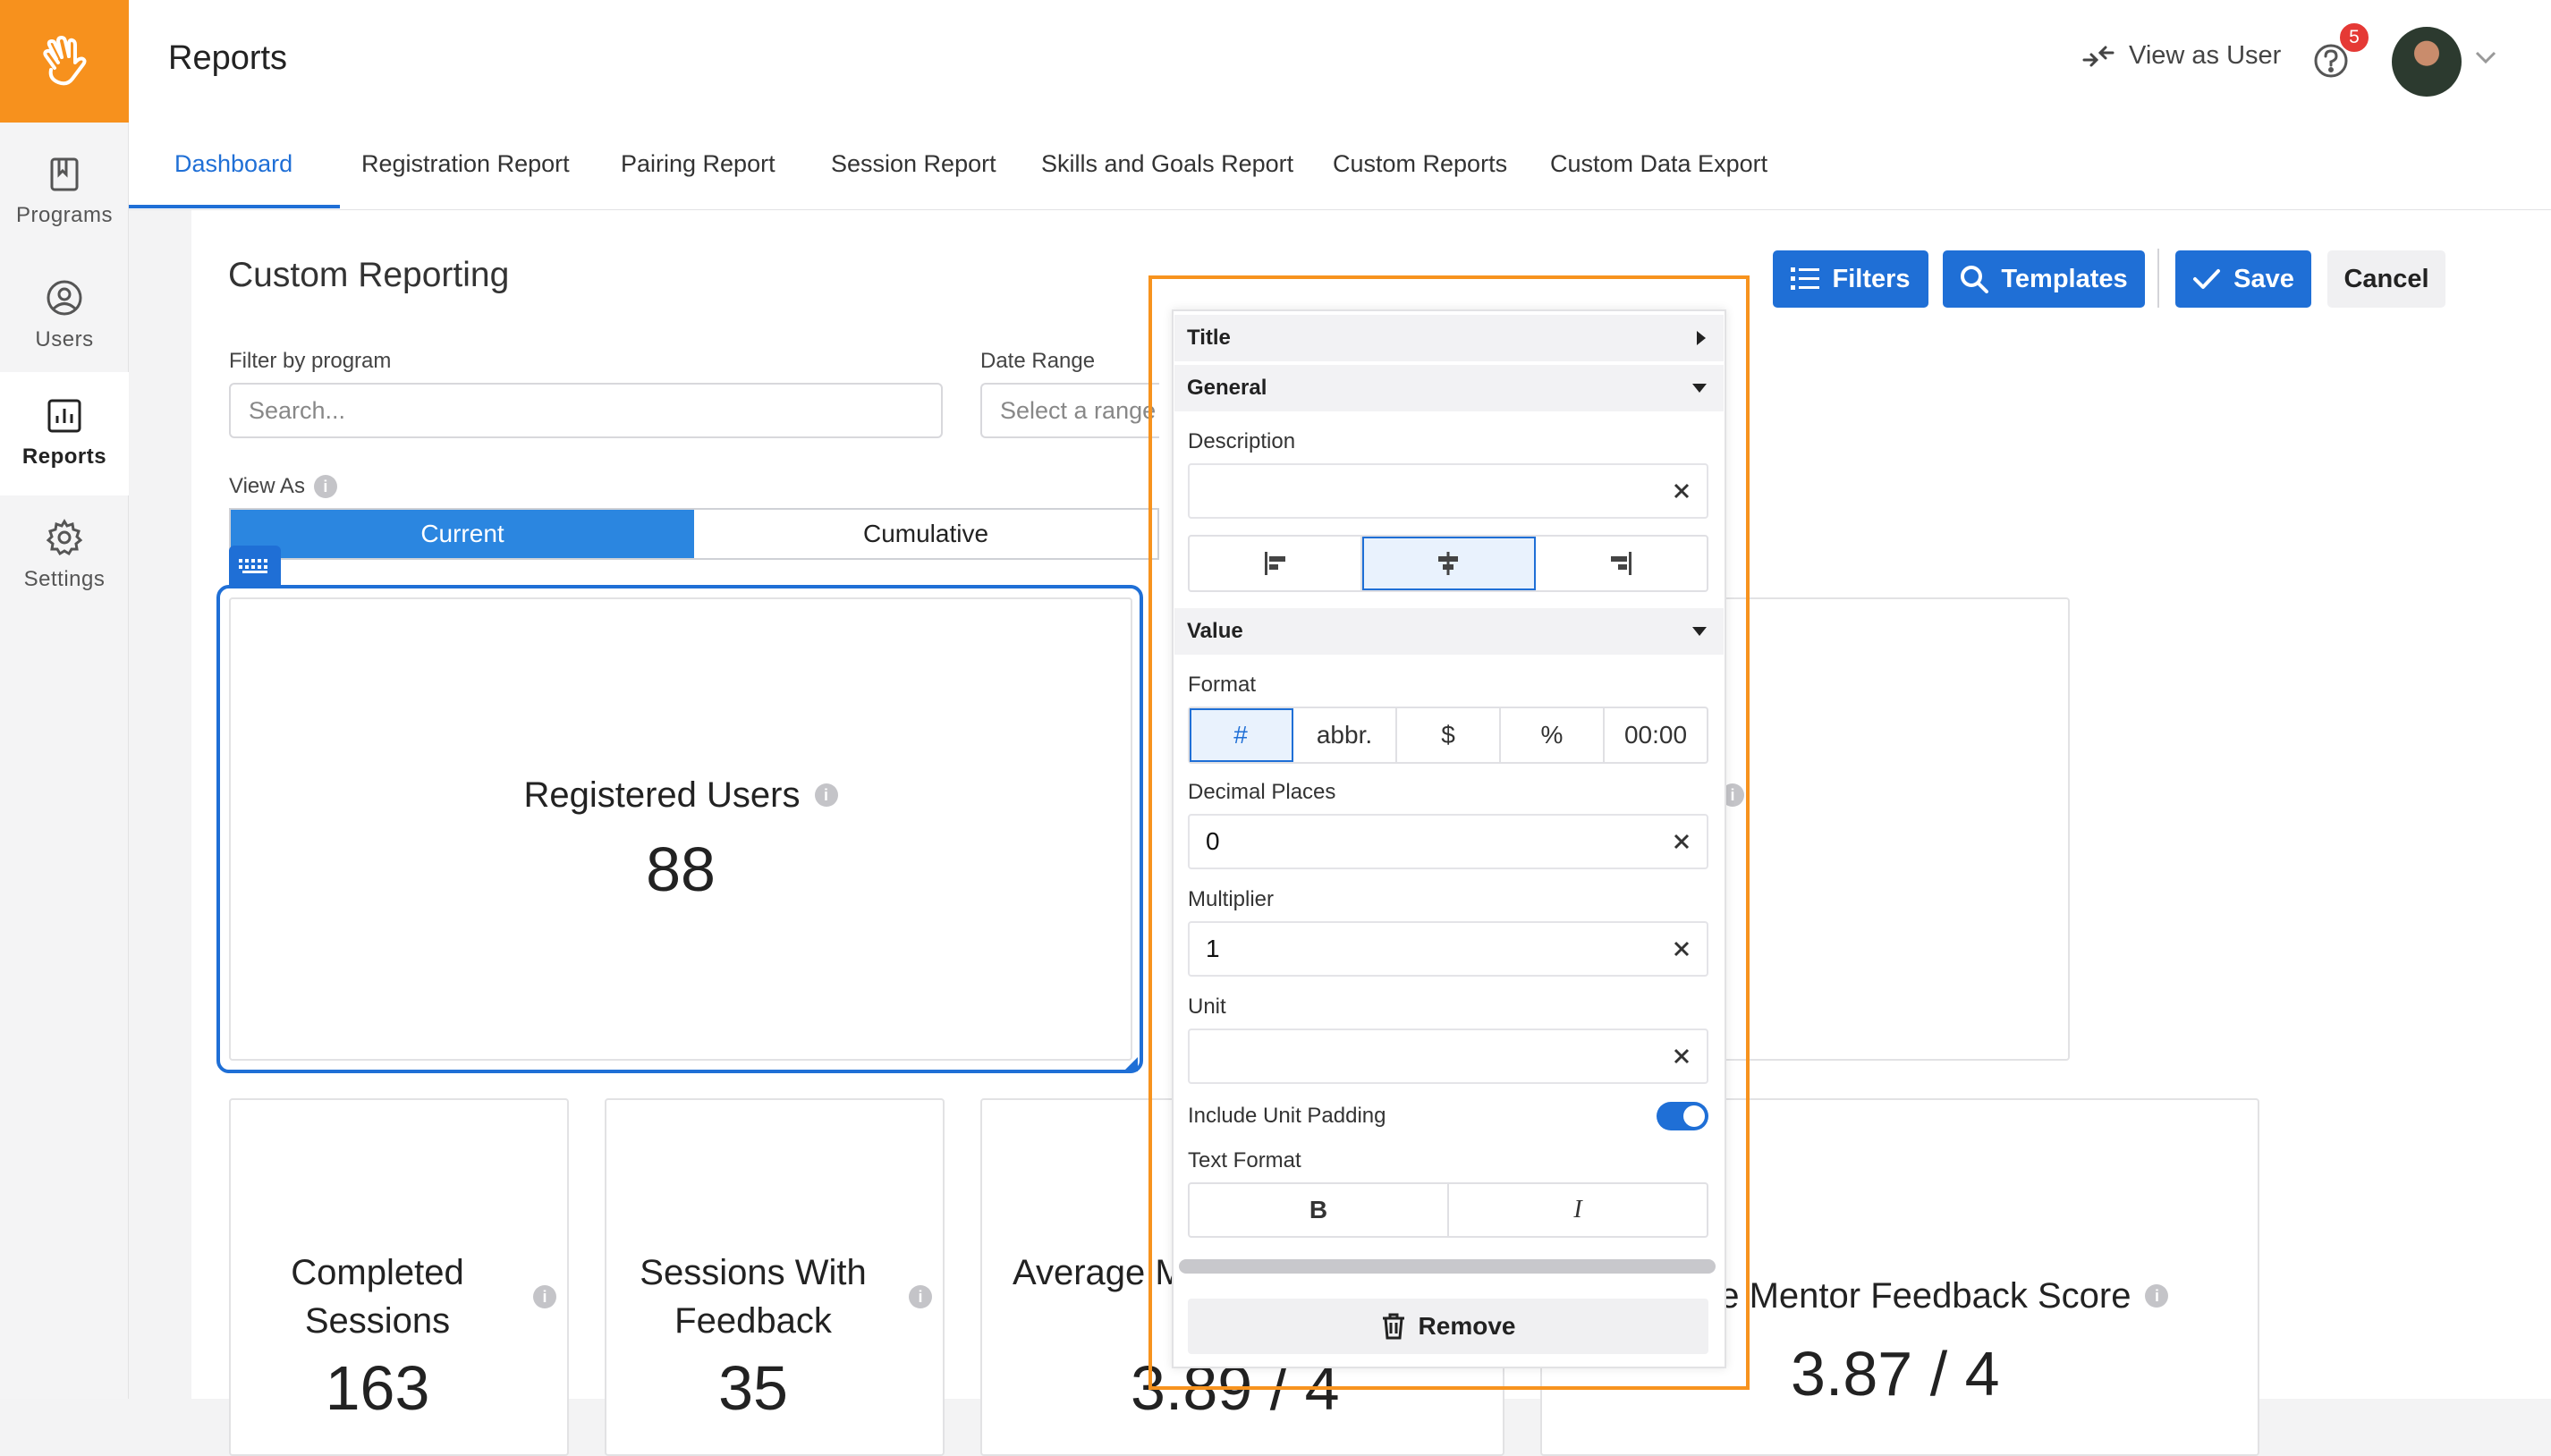 The height and width of the screenshot is (1456, 2551). What do you see at coordinates (1287, 1116) in the screenshot?
I see `unit-padding-label: Include Unit Padding` at bounding box center [1287, 1116].